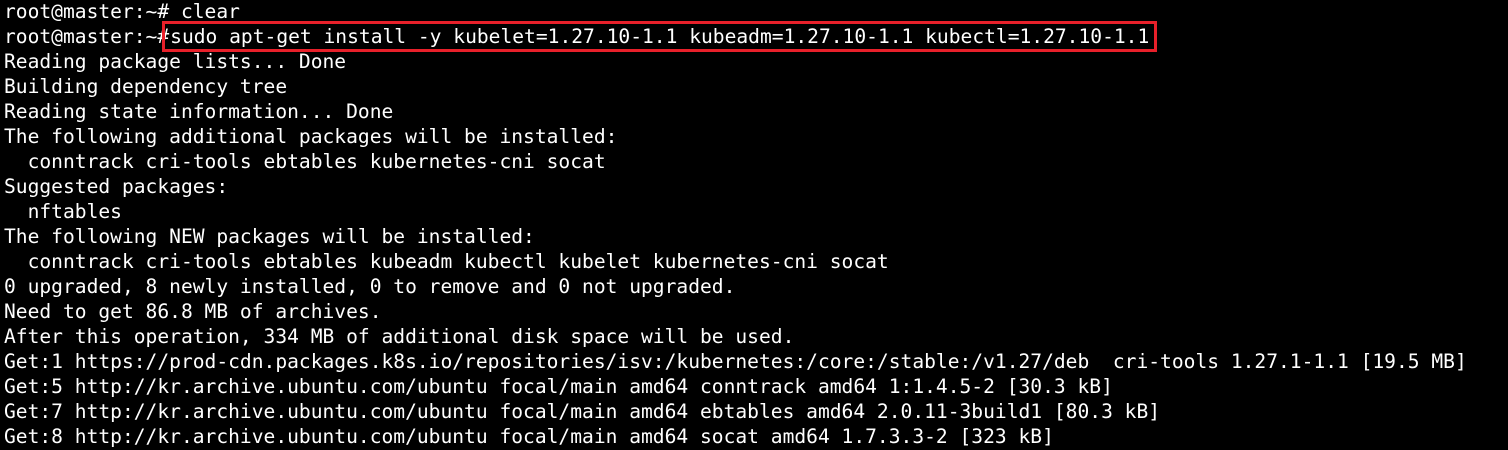 Image resolution: width=1508 pixels, height=450 pixels. What do you see at coordinates (116, 186) in the screenshot?
I see `output-line: Suggested packages:` at bounding box center [116, 186].